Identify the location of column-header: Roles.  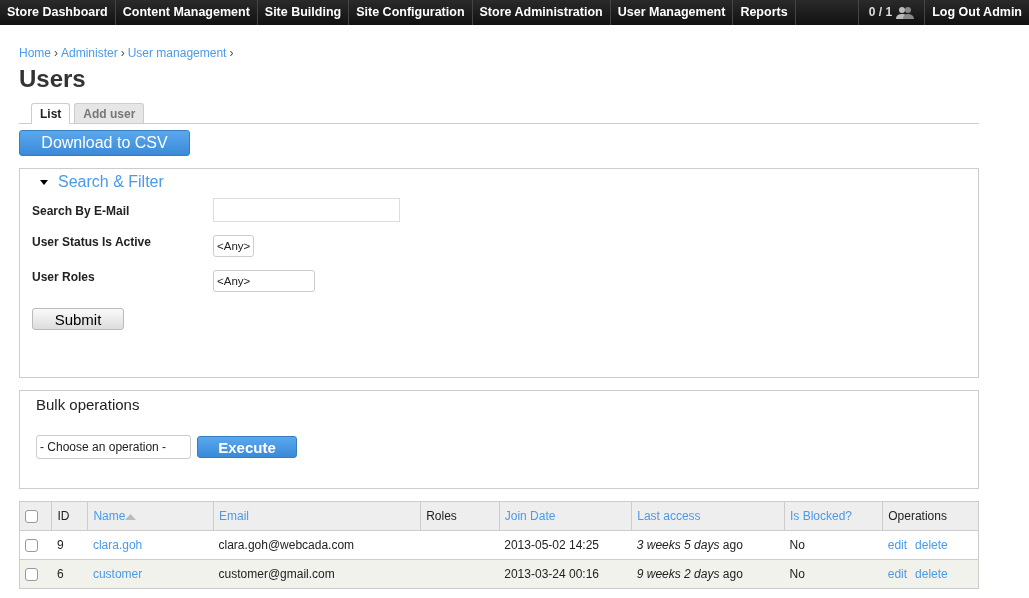
(441, 516).